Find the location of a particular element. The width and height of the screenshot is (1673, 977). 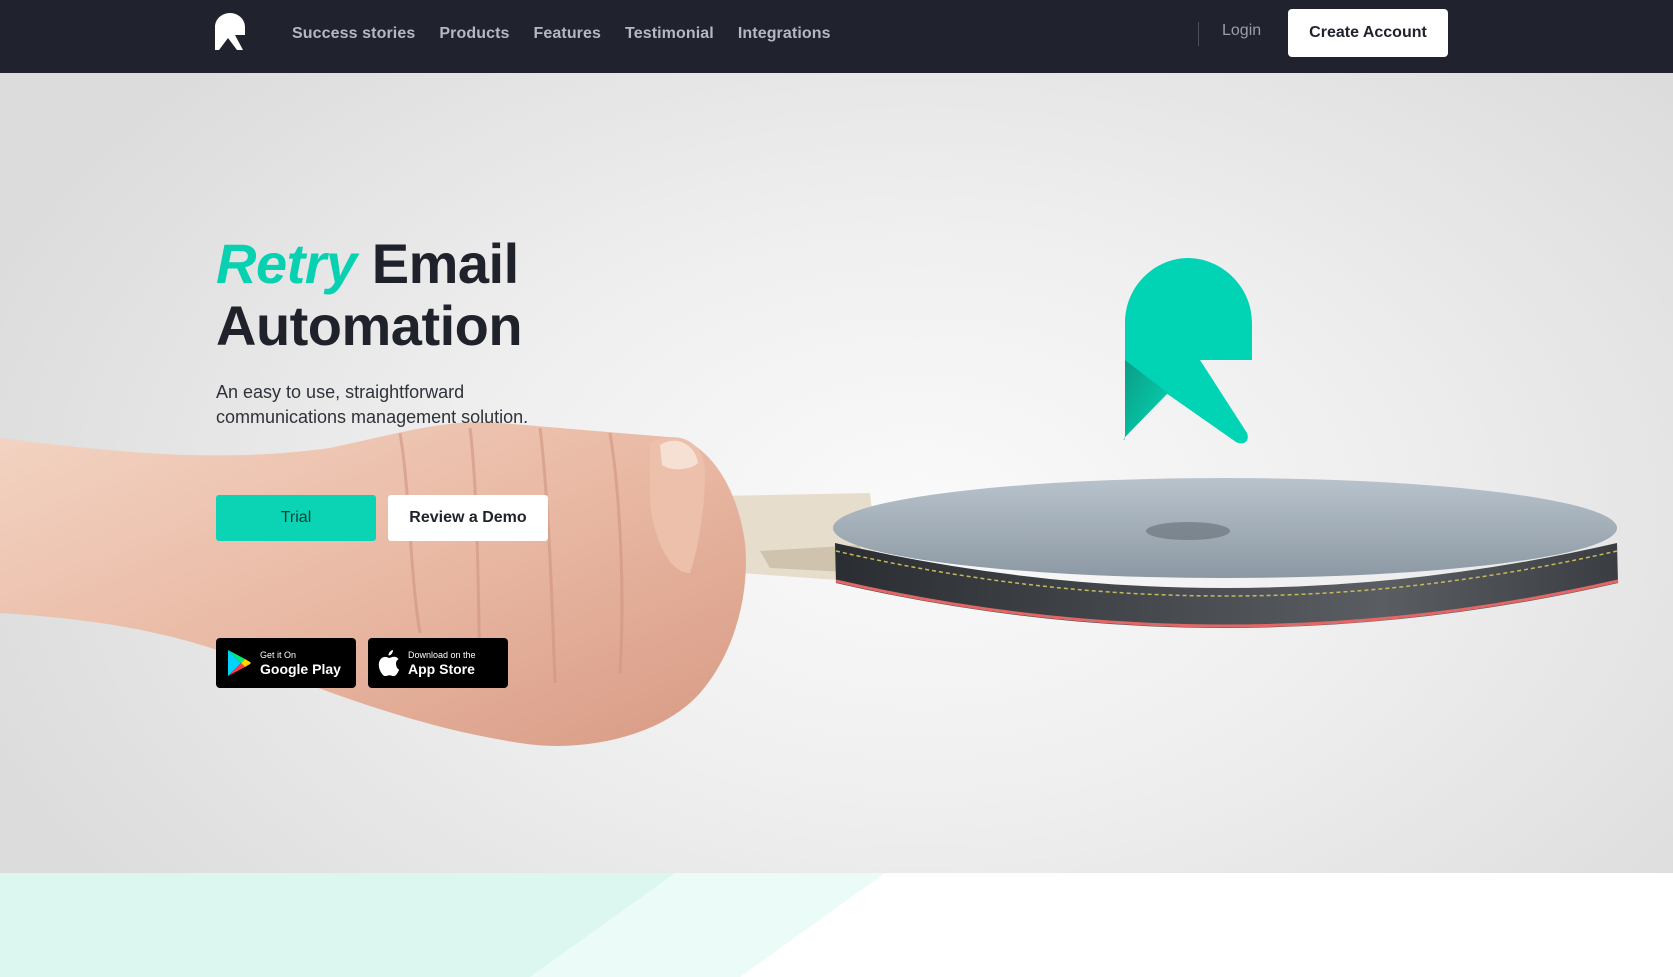

nav-divider is located at coordinates (1198, 34).